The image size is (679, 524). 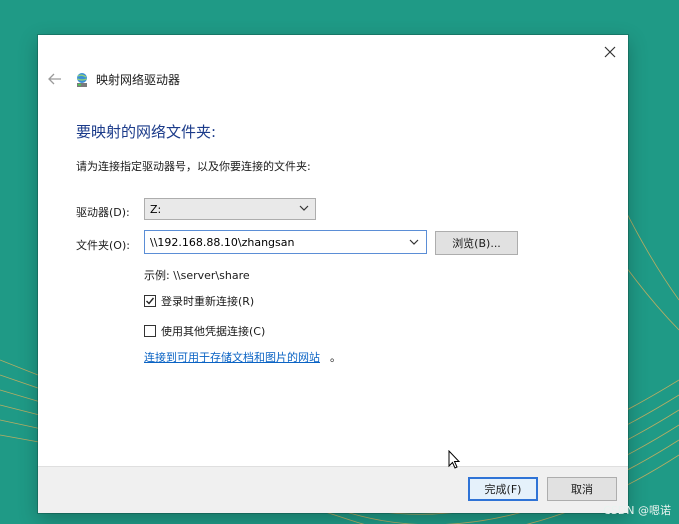 What do you see at coordinates (222, 242) in the screenshot?
I see `folder-path-value: \\192.168.88.10\zhangsan` at bounding box center [222, 242].